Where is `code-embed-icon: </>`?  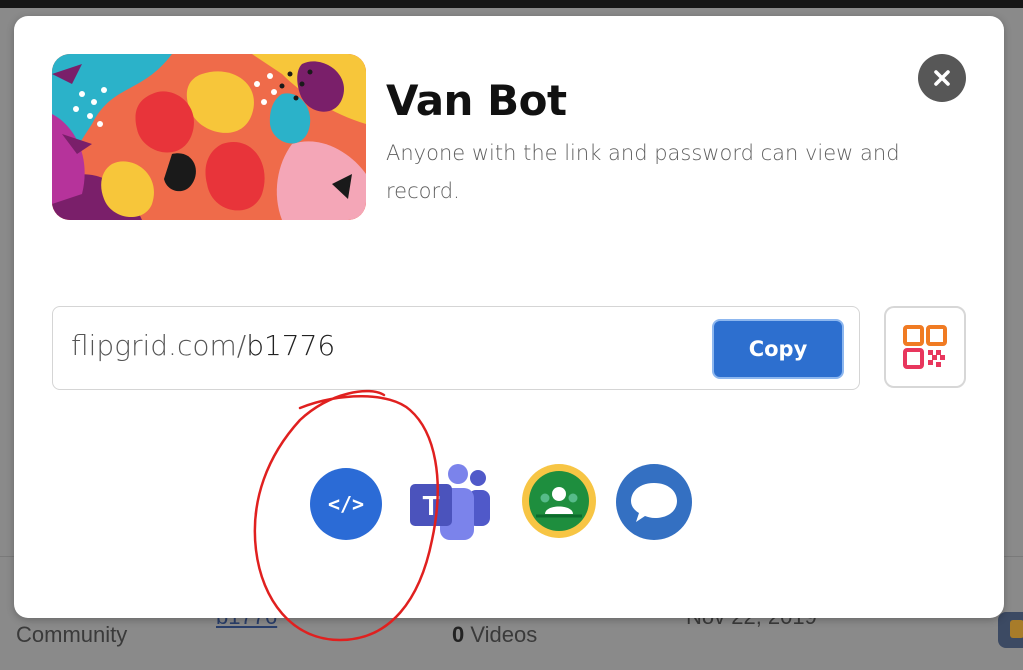
code-embed-icon: </> is located at coordinates (346, 504).